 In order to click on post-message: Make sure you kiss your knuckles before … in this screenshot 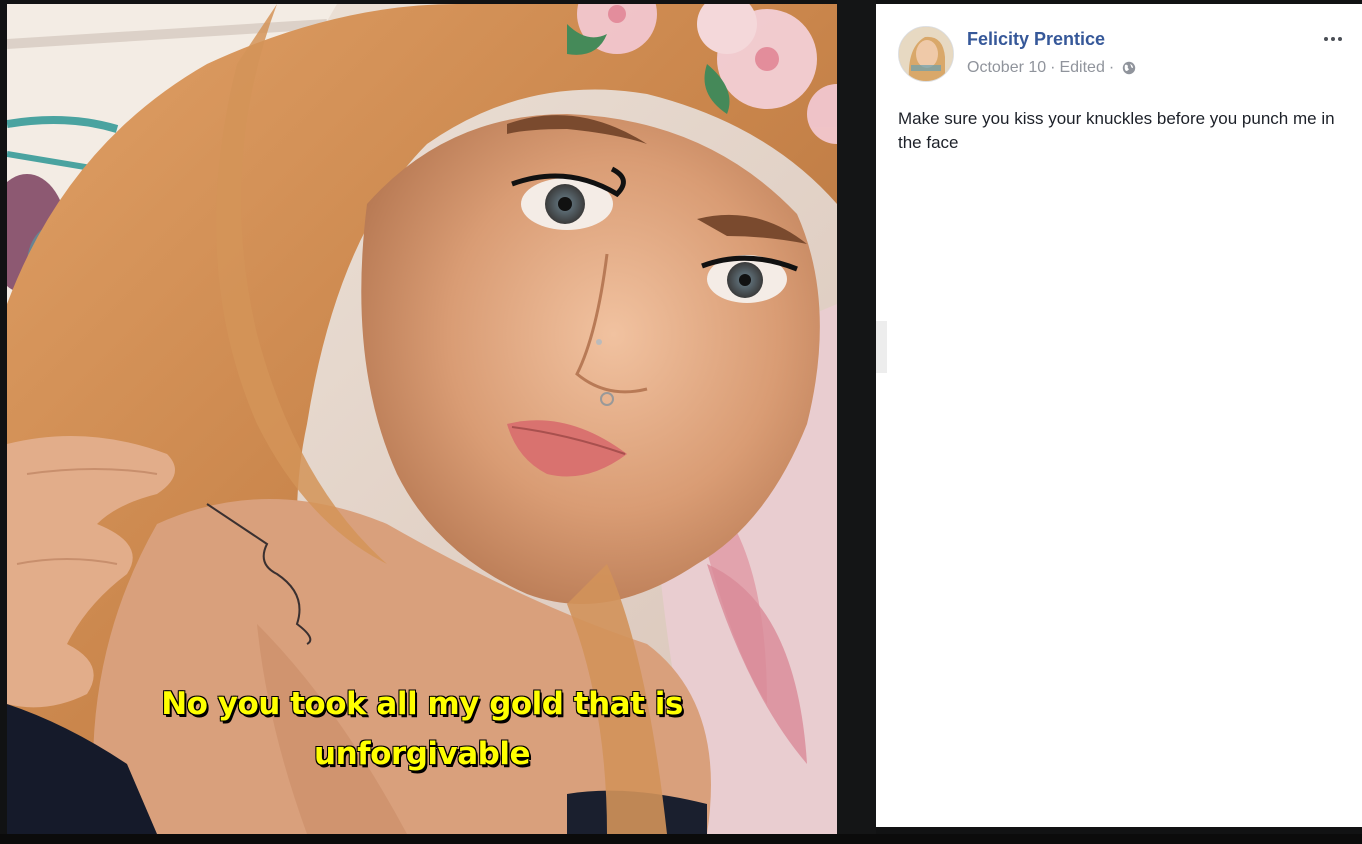, I will do `click(1116, 130)`.